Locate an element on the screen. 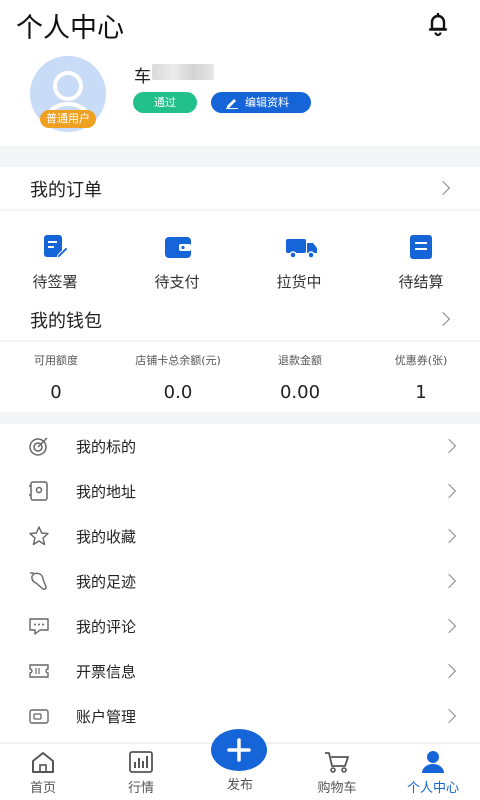  cart-icon is located at coordinates (337, 762).